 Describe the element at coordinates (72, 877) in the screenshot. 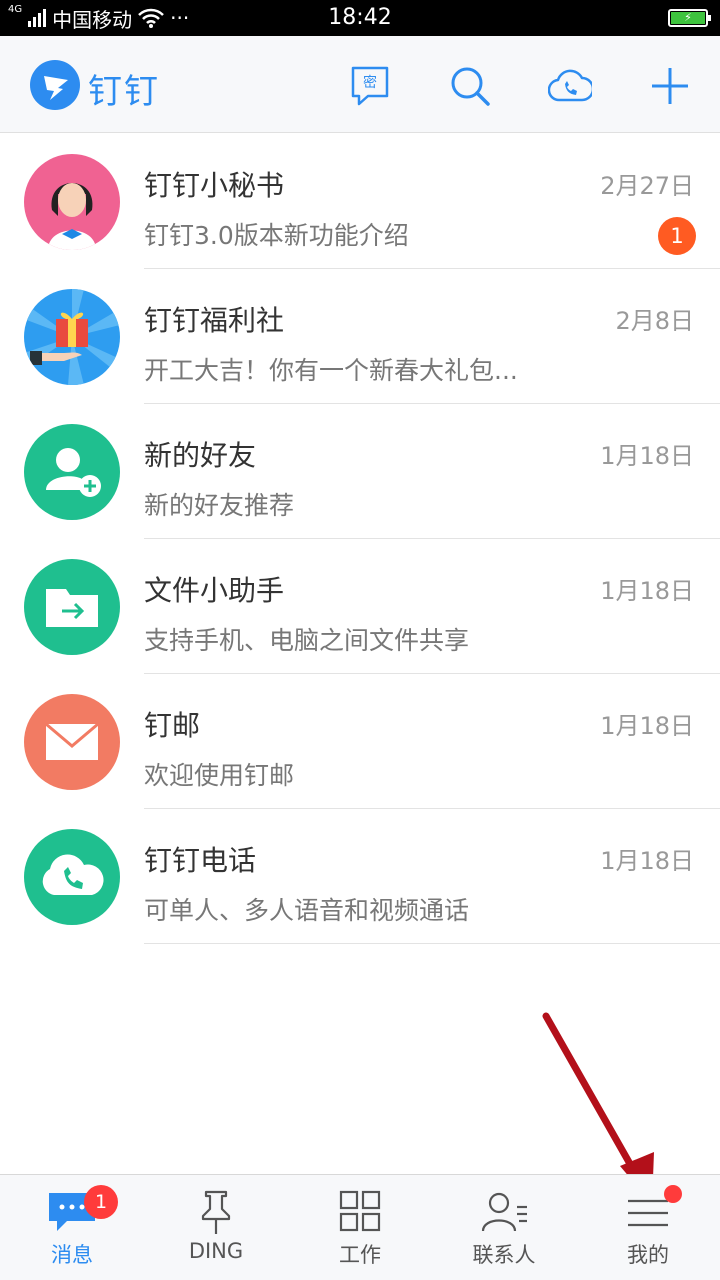

I see `phone-avatar` at that location.